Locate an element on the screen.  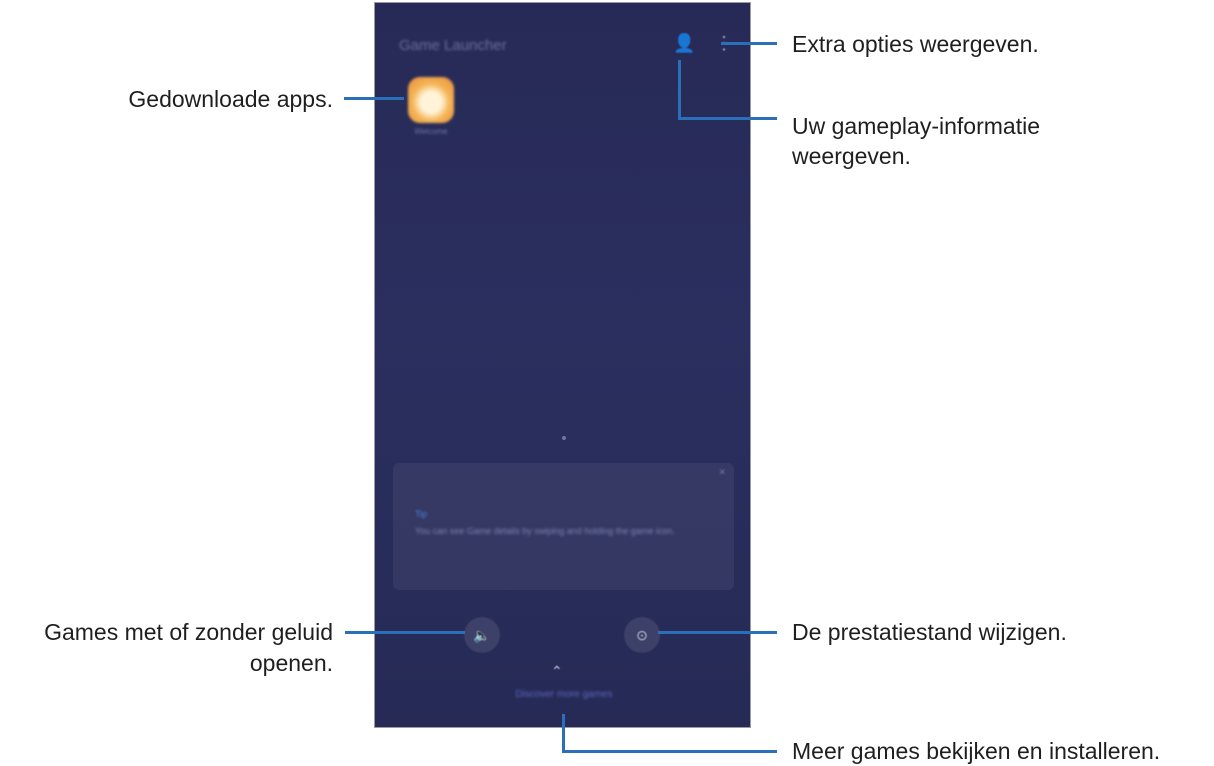
callout-downloaded-apps: Gedownloade apps. is located at coordinates (230, 99).